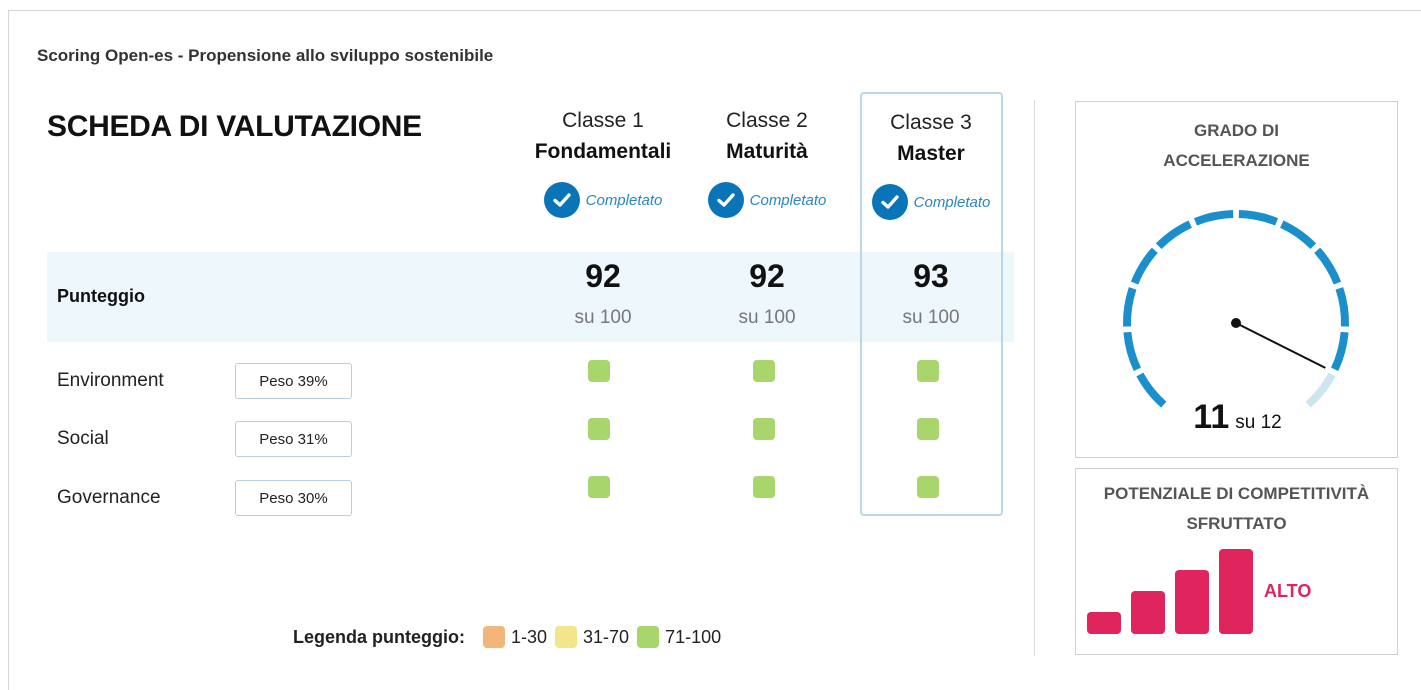  What do you see at coordinates (603, 120) in the screenshot?
I see `class-name: Classe 1` at bounding box center [603, 120].